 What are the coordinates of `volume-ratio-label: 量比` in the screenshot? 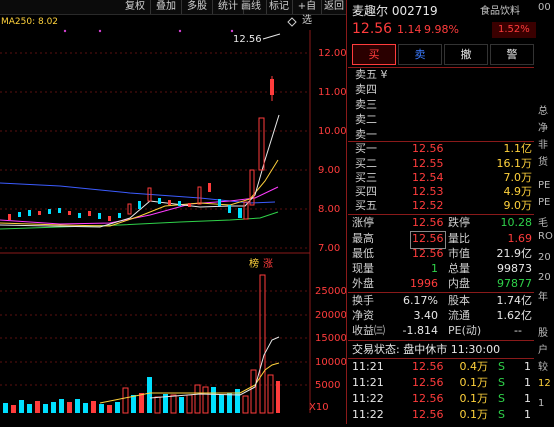 It's located at (459, 238).